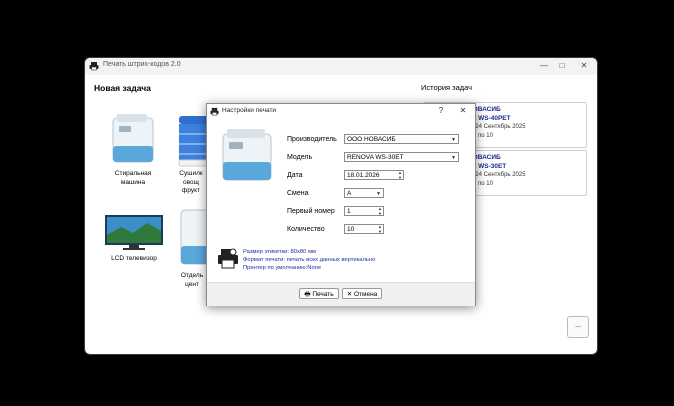 The height and width of the screenshot is (406, 674). Describe the element at coordinates (306, 229) in the screenshot. I see `quantity-label: Количество` at that location.